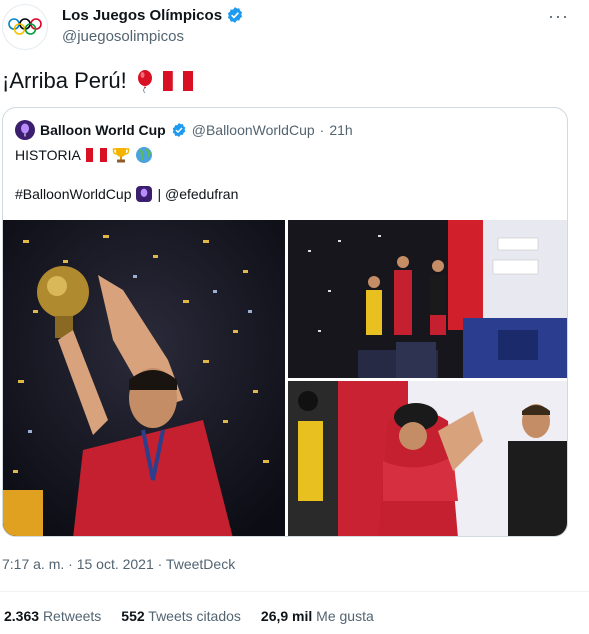 This screenshot has width=589, height=634. I want to click on stat-retweets-label: Retweets, so click(72, 616).